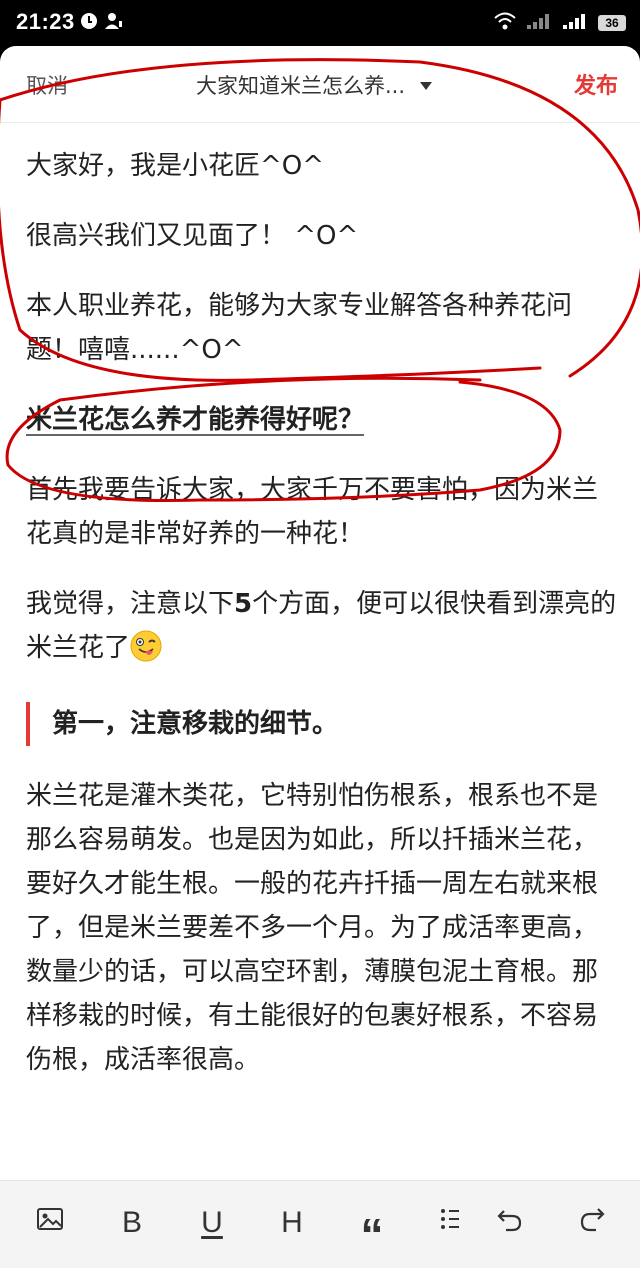  What do you see at coordinates (192, 236) in the screenshot?
I see `paragraph-welcome: 很高兴我们又见面了！ ^O^` at bounding box center [192, 236].